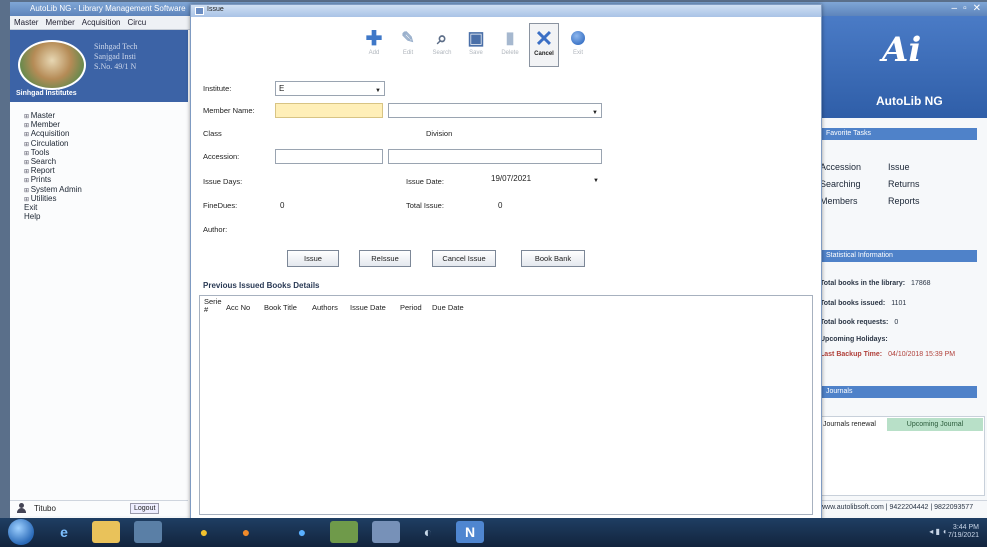 Image resolution: width=987 pixels, height=547 pixels. Describe the element at coordinates (935, 424) in the screenshot. I see `upcoming-journal-tab: Upcoming Journal` at that location.